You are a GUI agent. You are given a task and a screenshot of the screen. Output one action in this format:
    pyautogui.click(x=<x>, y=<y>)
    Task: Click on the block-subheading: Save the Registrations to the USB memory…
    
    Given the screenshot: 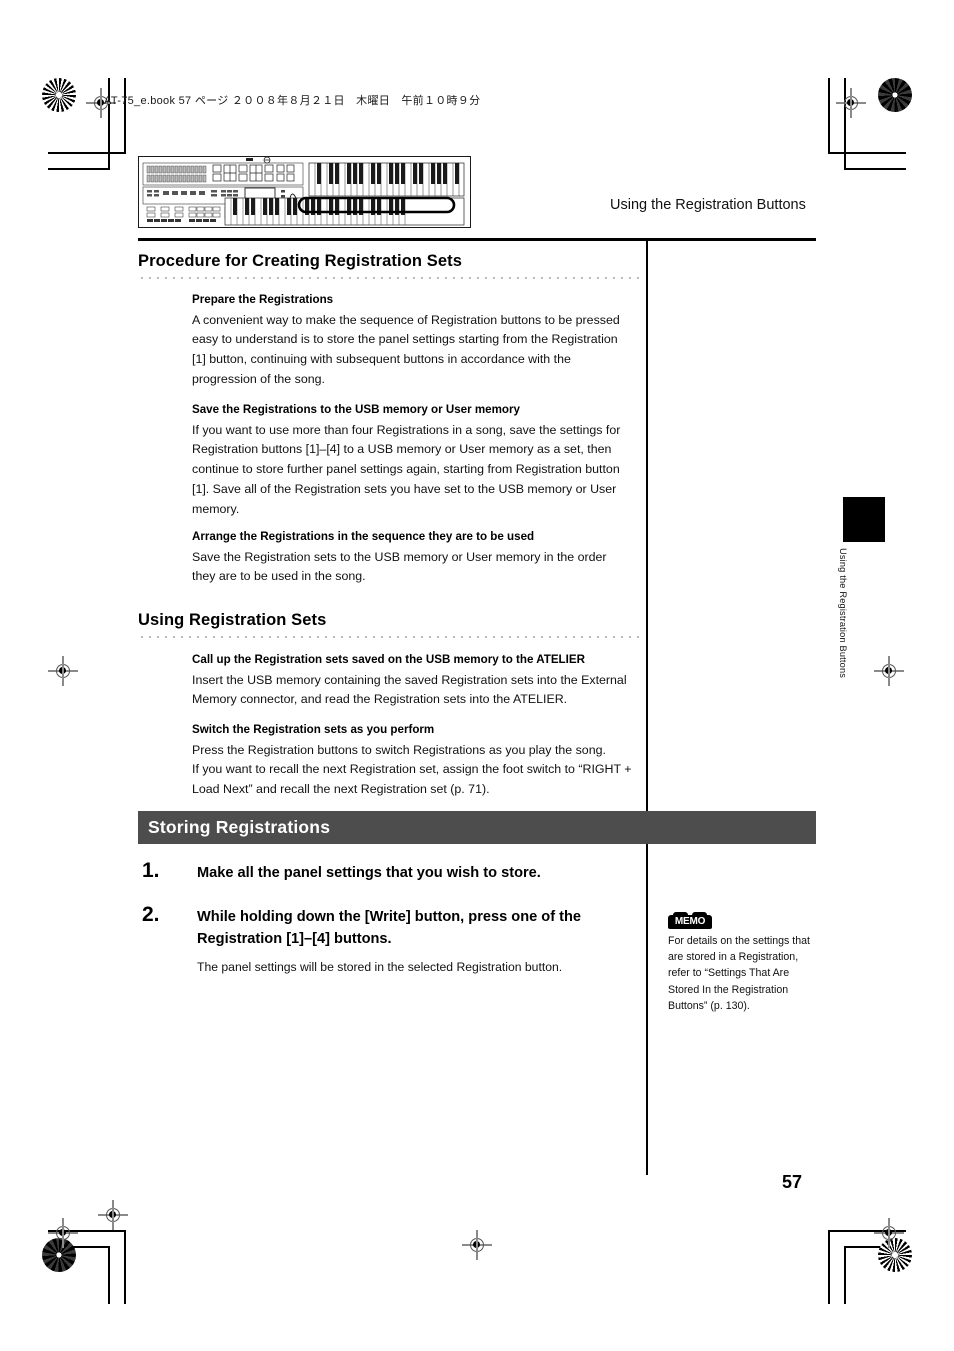 What is the action you would take?
    pyautogui.click(x=356, y=409)
    